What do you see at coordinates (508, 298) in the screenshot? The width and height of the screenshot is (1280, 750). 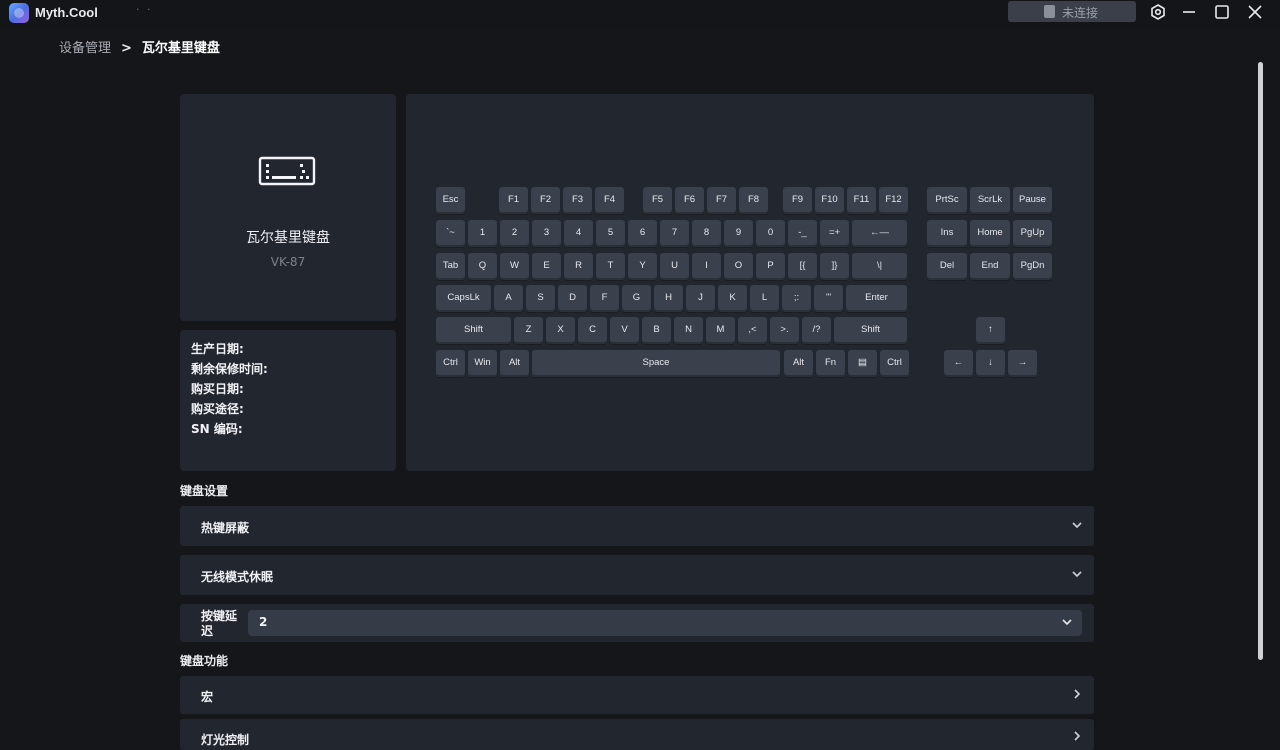 I see `key: A` at bounding box center [508, 298].